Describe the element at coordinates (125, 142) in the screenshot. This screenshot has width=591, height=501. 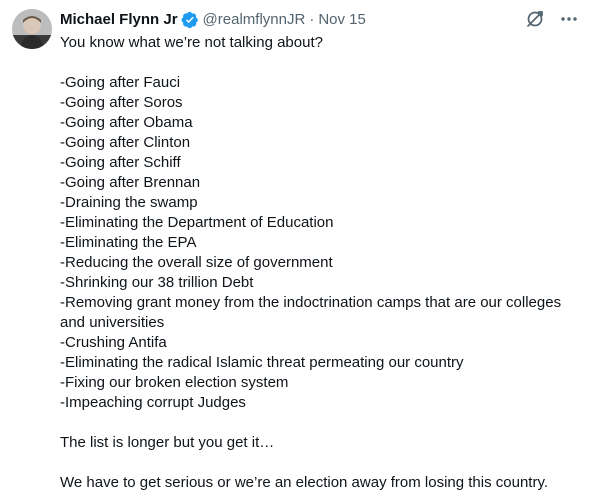
I see `list-item: -Going after Clinton` at that location.